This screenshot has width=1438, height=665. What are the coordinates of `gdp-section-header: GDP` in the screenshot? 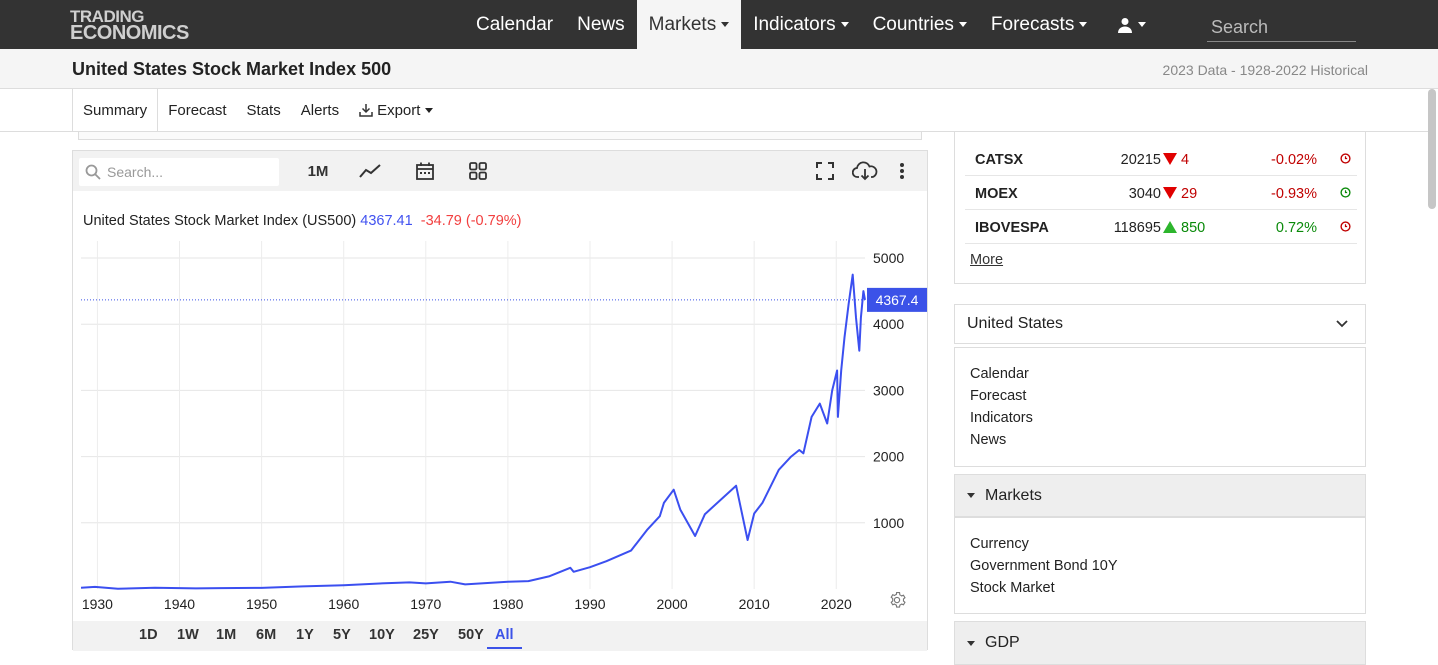 It's located at (1160, 643).